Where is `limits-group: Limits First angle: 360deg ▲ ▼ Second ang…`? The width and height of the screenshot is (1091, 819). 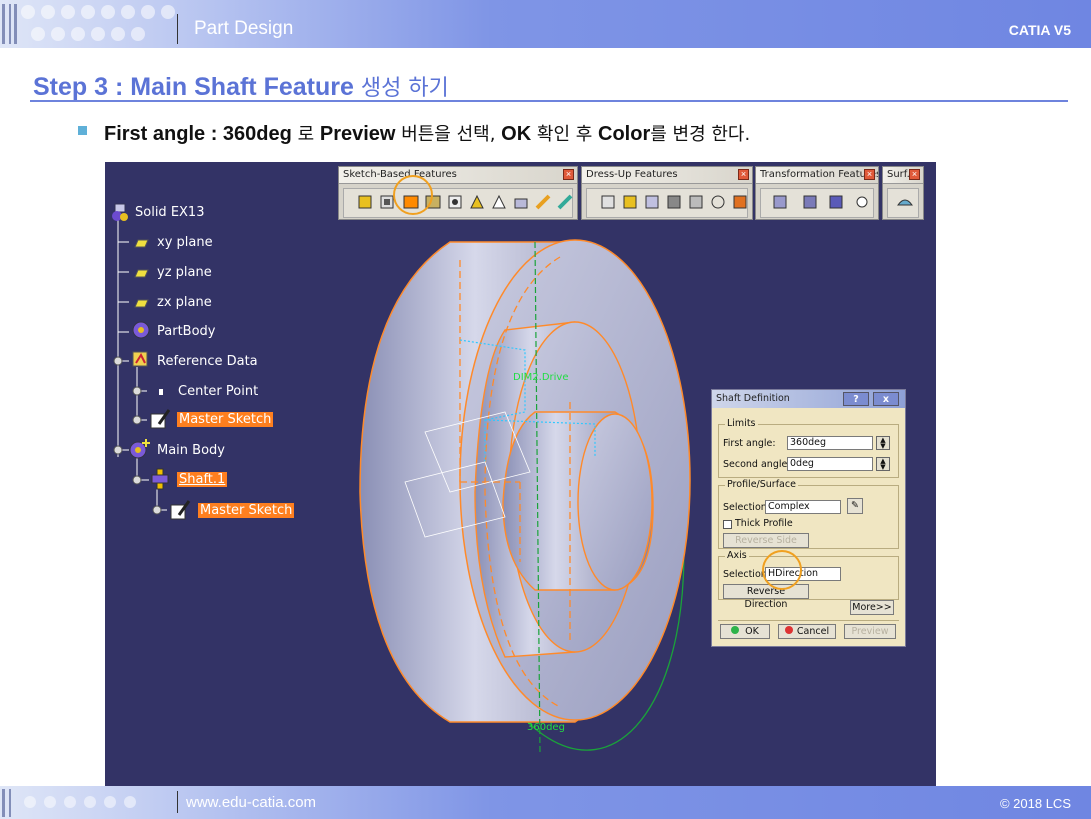
limits-group: Limits First angle: 360deg ▲ ▼ Second ang… is located at coordinates (808, 448).